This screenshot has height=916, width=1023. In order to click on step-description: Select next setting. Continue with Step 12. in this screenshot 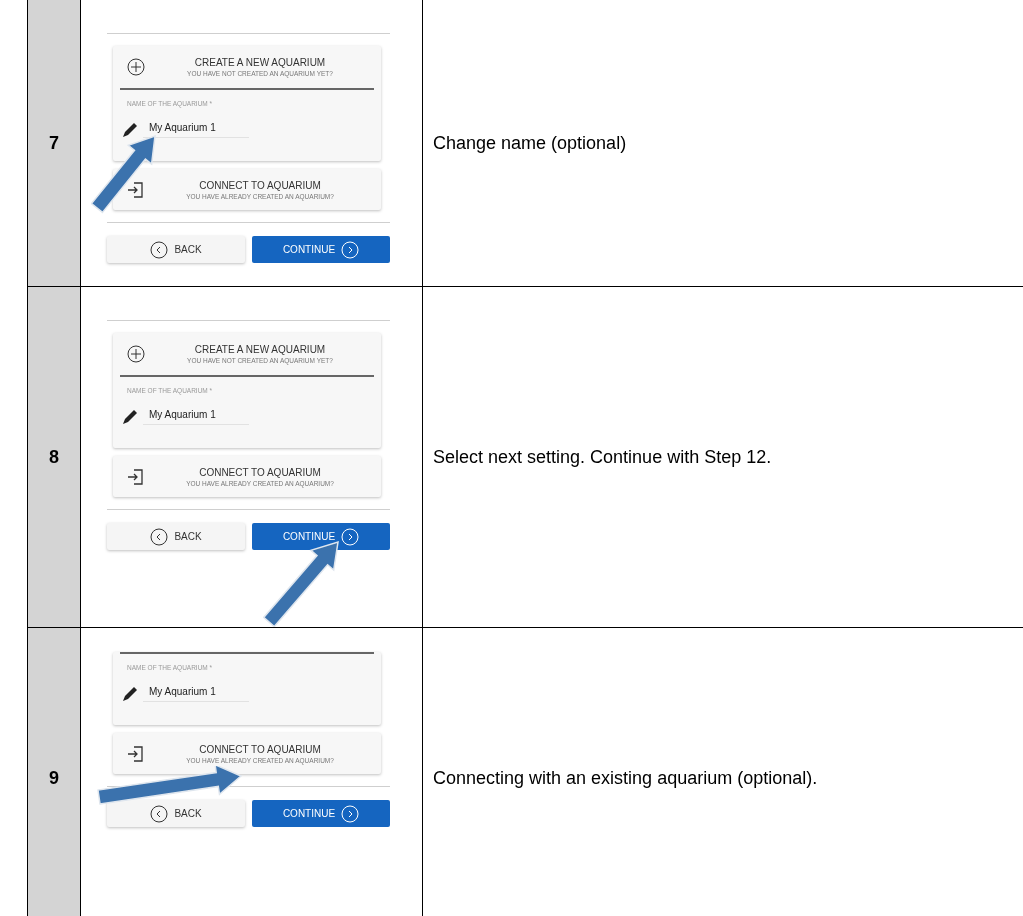, I will do `click(602, 457)`.